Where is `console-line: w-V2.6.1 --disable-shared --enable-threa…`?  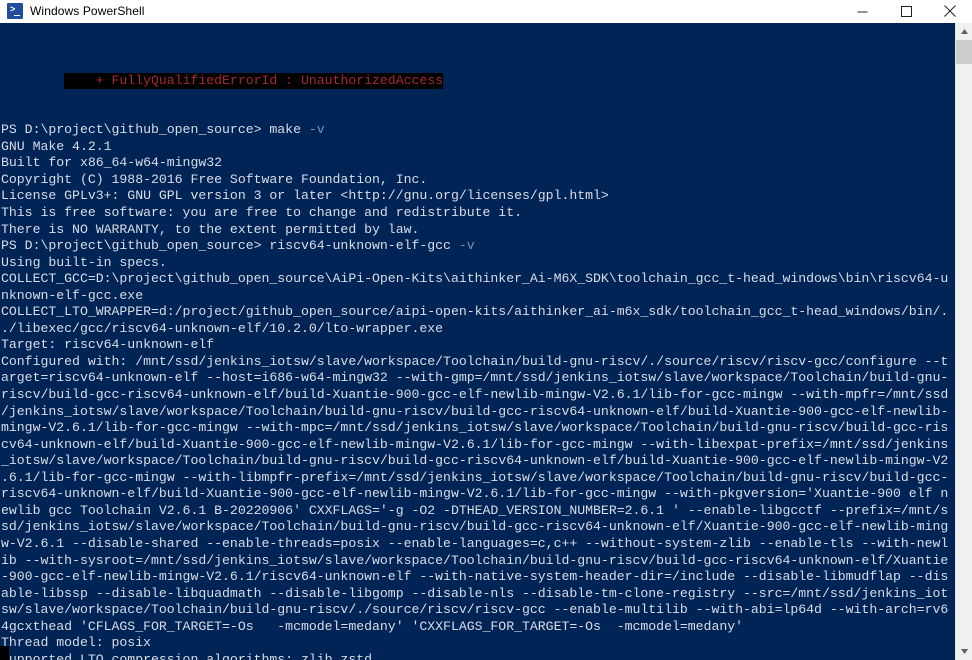
console-line: w-V2.6.1 --disable-shared --enable-threa… is located at coordinates (475, 543).